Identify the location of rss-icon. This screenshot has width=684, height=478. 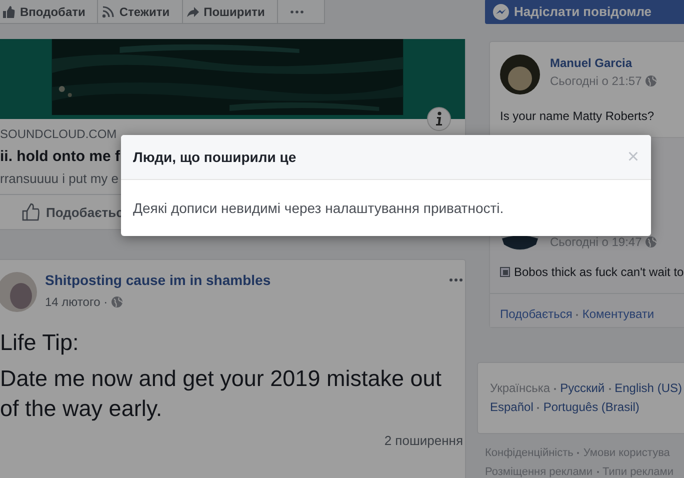
(108, 12).